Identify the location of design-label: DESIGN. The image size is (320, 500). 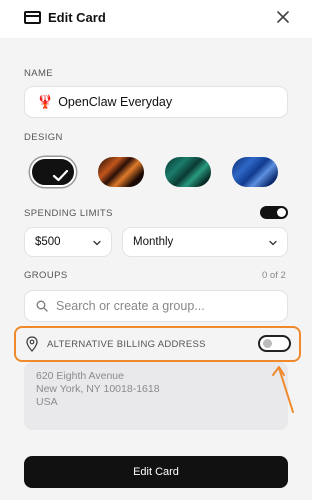
(43, 137).